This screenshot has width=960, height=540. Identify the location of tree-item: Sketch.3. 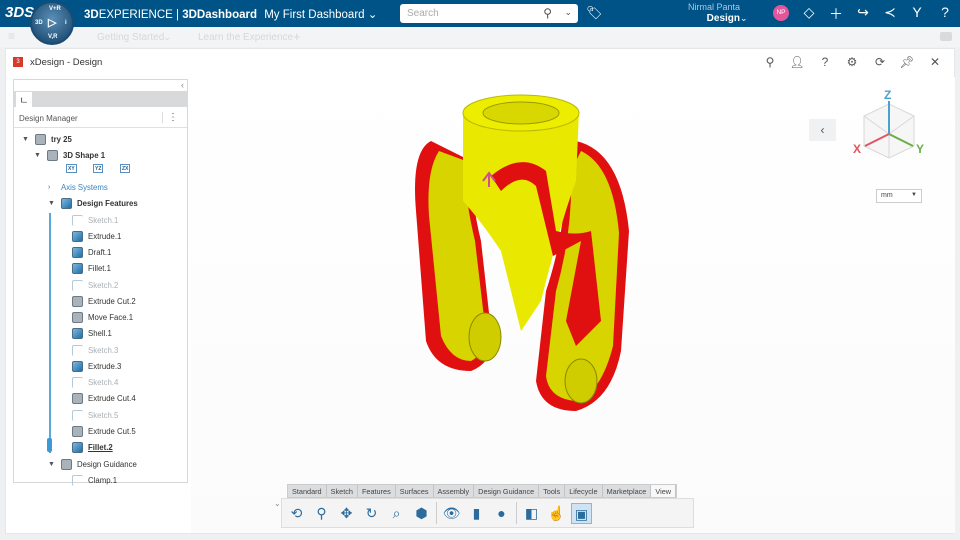
(95, 350).